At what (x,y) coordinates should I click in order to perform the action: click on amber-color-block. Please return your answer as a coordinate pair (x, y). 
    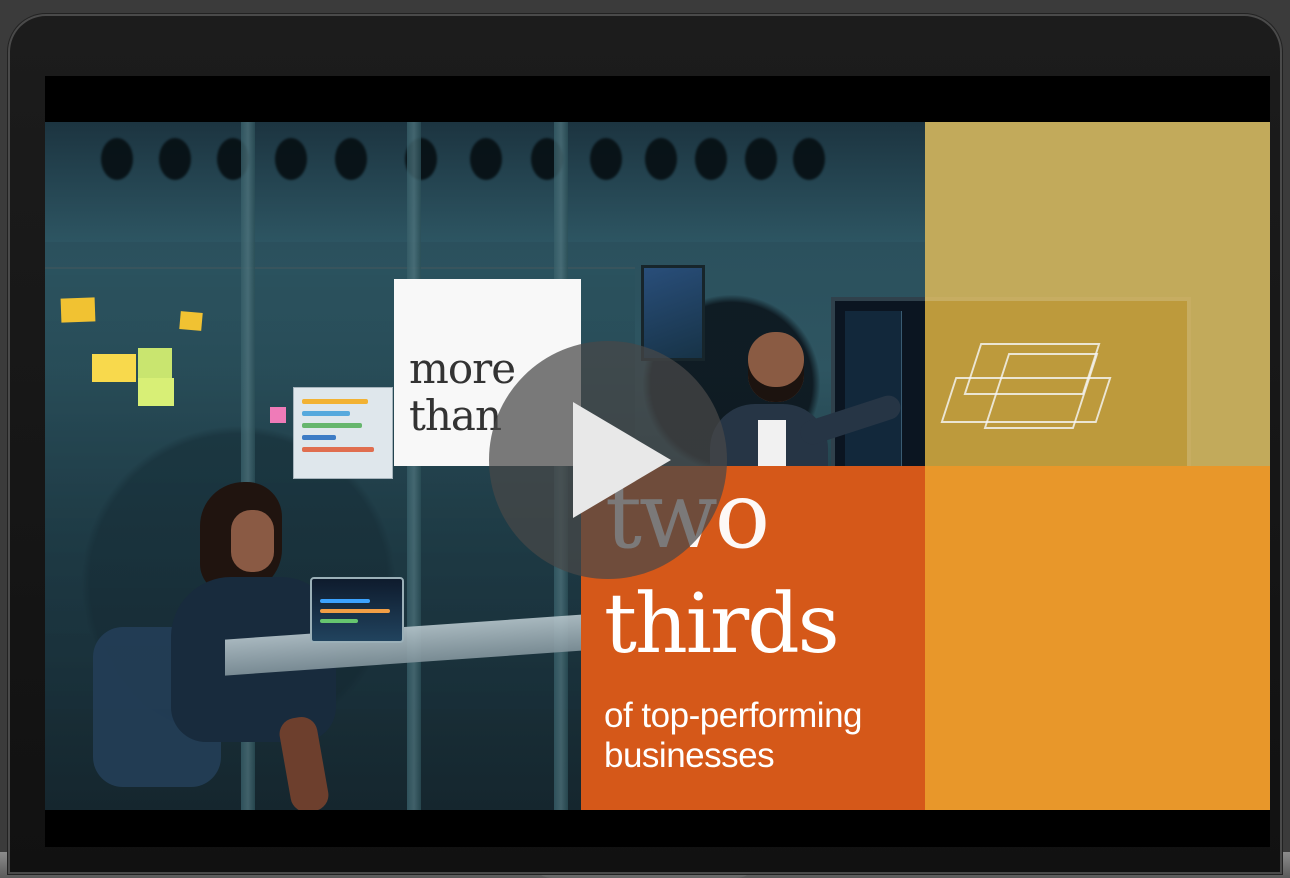
    Looking at the image, I should click on (1097, 638).